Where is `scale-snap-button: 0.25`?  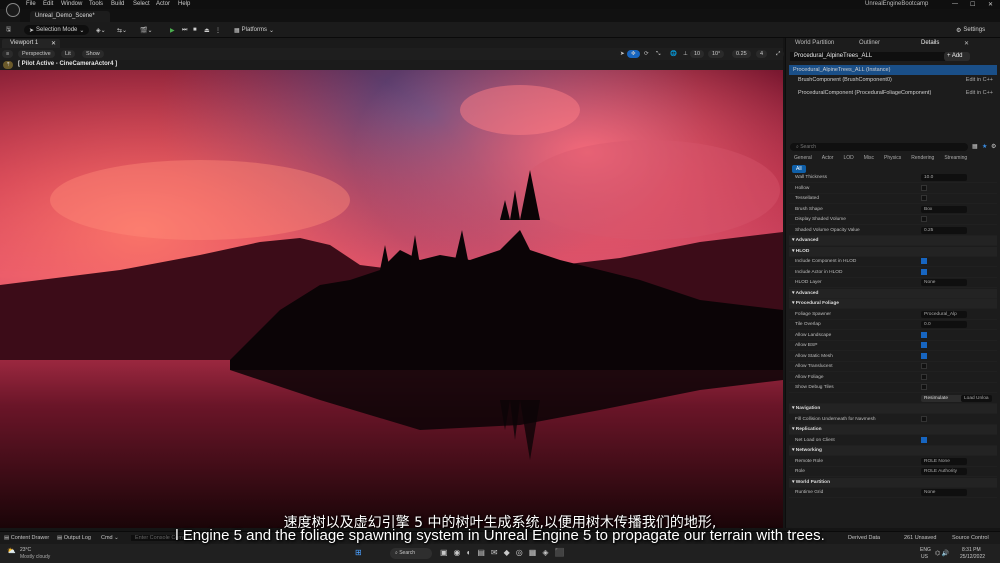
scale-snap-button: 0.25 is located at coordinates (741, 54).